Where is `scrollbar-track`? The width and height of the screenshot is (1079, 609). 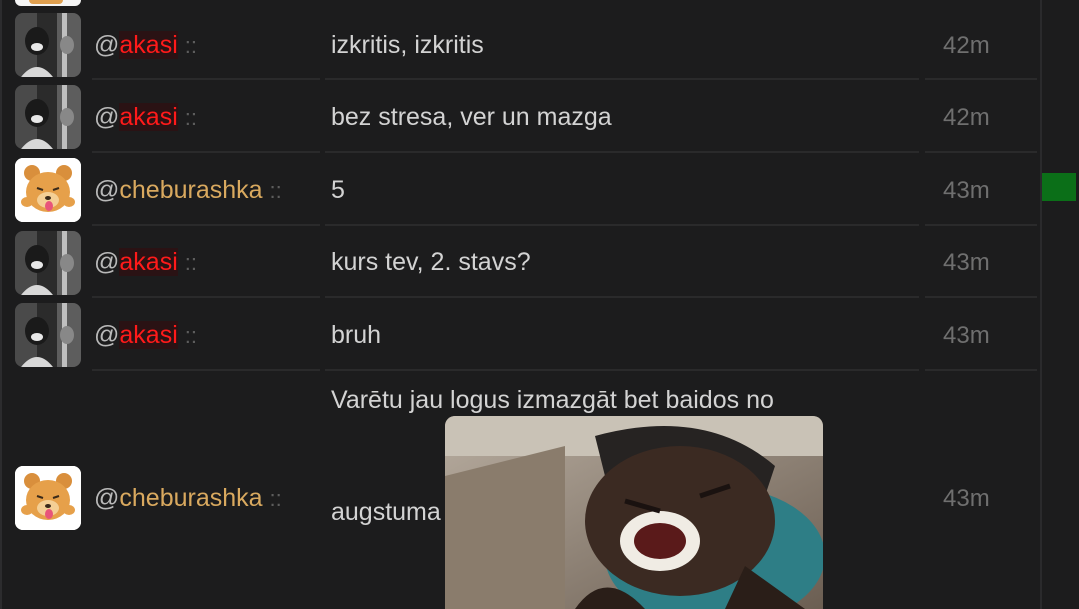 scrollbar-track is located at coordinates (1041, 304).